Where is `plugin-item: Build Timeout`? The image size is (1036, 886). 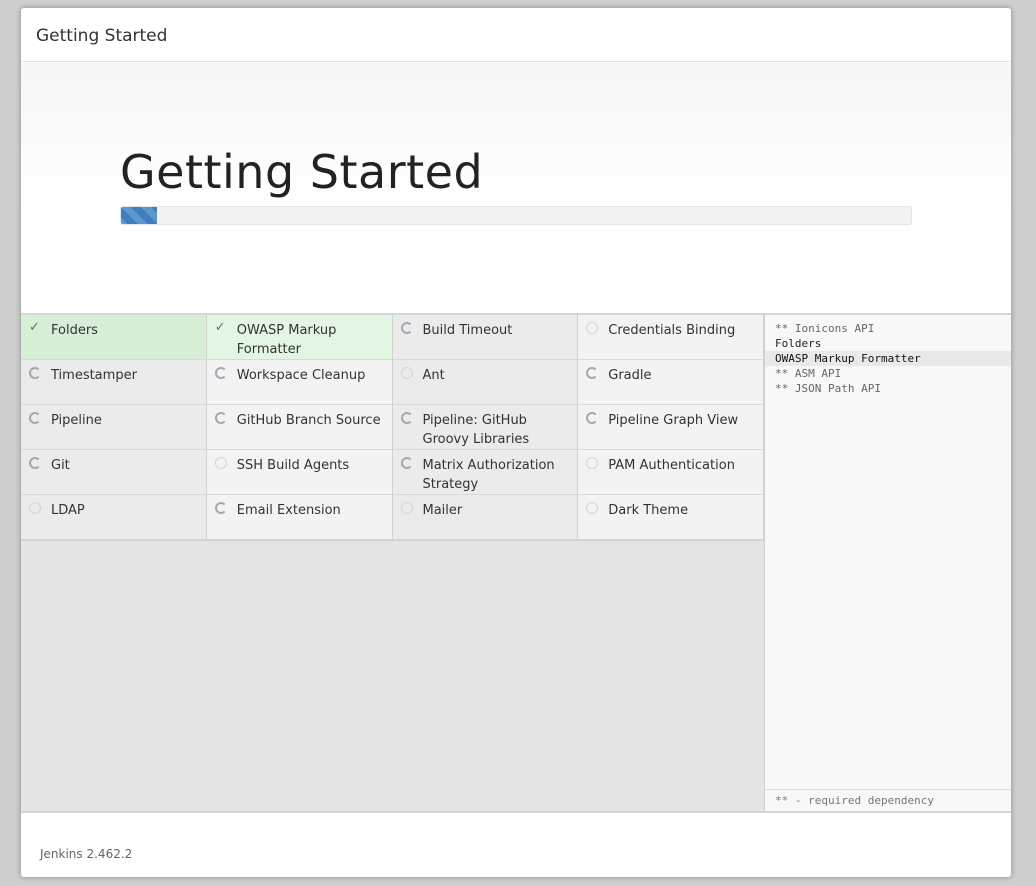
plugin-item: Build Timeout is located at coordinates (485, 337).